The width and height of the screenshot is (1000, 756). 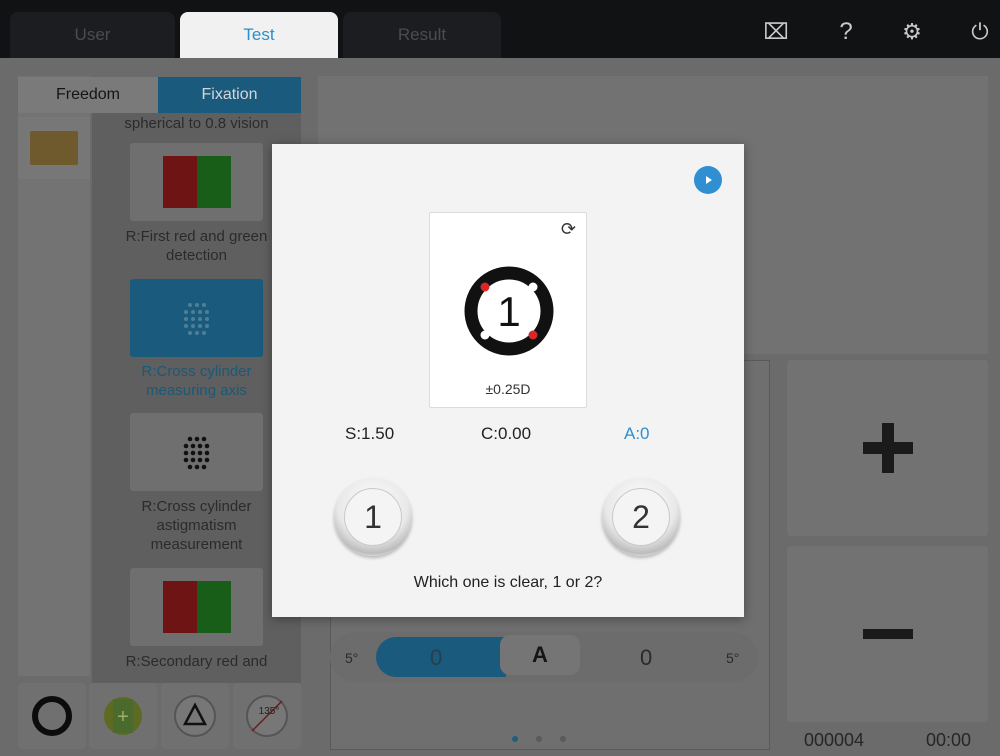 What do you see at coordinates (980, 32) in the screenshot?
I see `power-icon: ⏻` at bounding box center [980, 32].